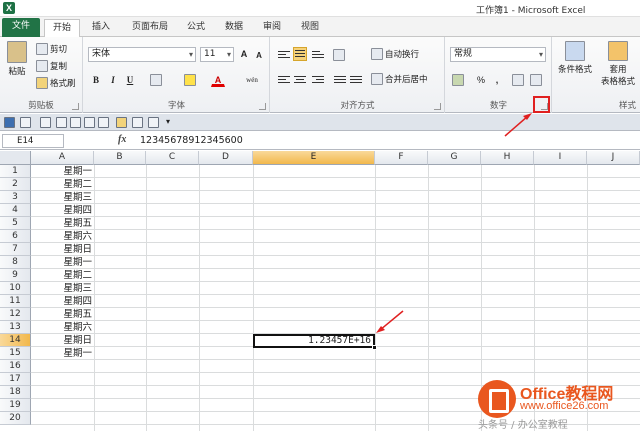  What do you see at coordinates (391, 320) in the screenshot?
I see `arrow-to-cell` at bounding box center [391, 320].